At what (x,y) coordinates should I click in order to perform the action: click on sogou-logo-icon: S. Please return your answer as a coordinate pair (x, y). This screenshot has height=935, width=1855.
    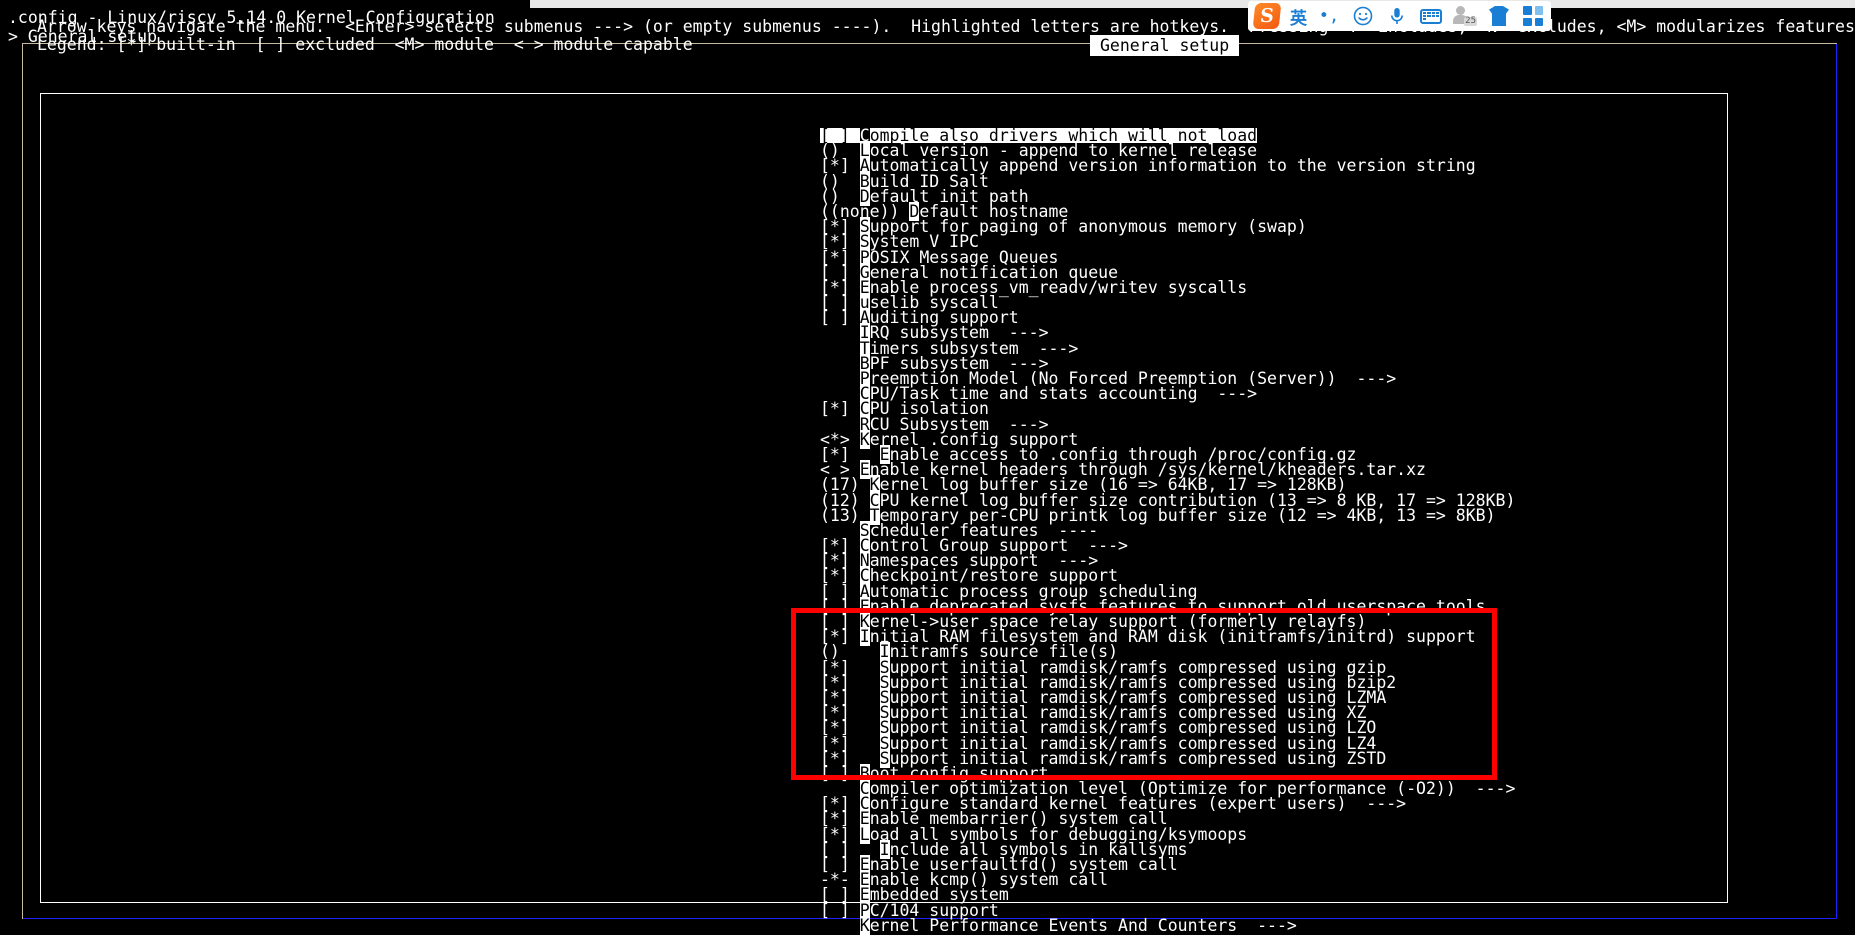
    Looking at the image, I should click on (1267, 16).